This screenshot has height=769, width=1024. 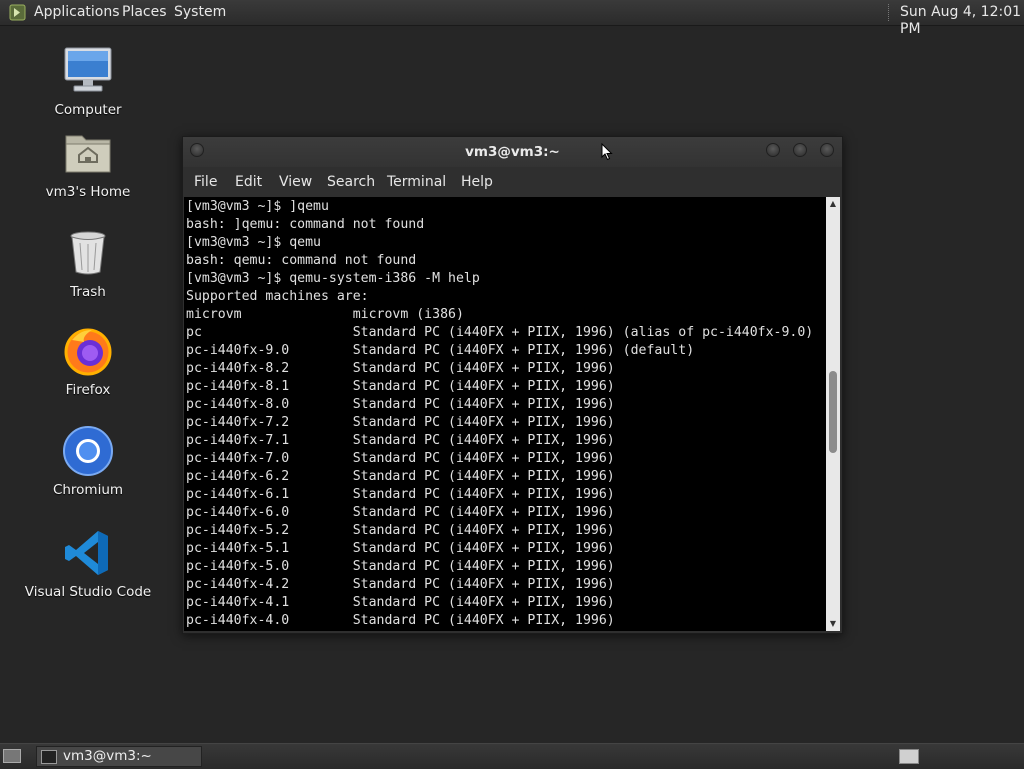 What do you see at coordinates (257, 206) in the screenshot?
I see `terminal-line: [vm3@vm3 ~]$ ]qemu` at bounding box center [257, 206].